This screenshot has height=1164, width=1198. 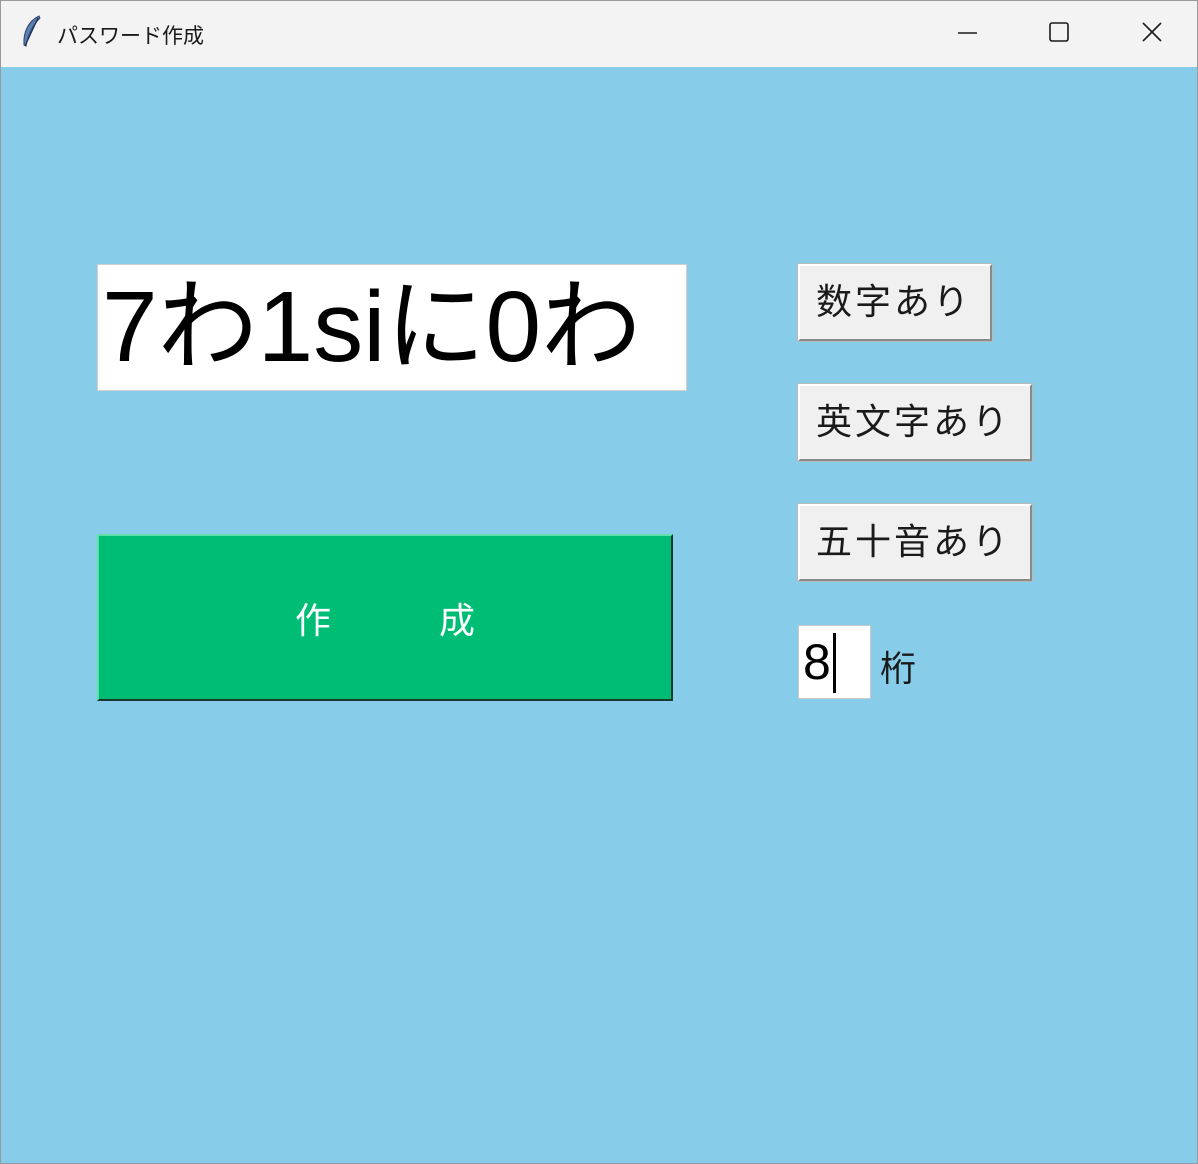 I want to click on maximize-icon, so click(x=1059, y=32).